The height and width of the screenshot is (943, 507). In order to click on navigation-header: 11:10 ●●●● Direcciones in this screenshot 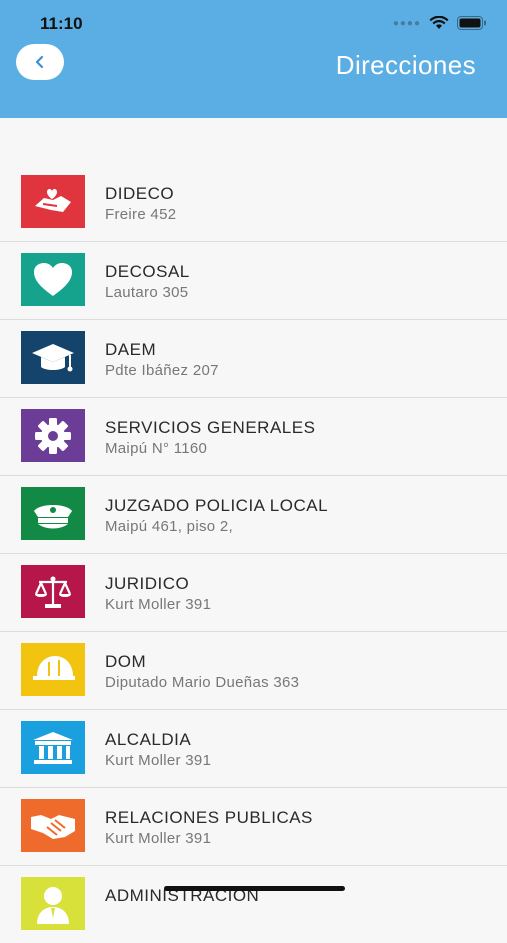, I will do `click(253, 59)`.